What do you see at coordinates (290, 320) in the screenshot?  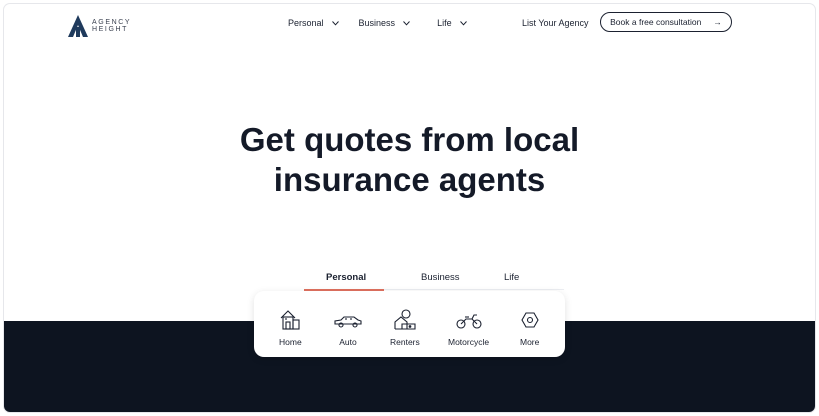 I see `home-icon` at bounding box center [290, 320].